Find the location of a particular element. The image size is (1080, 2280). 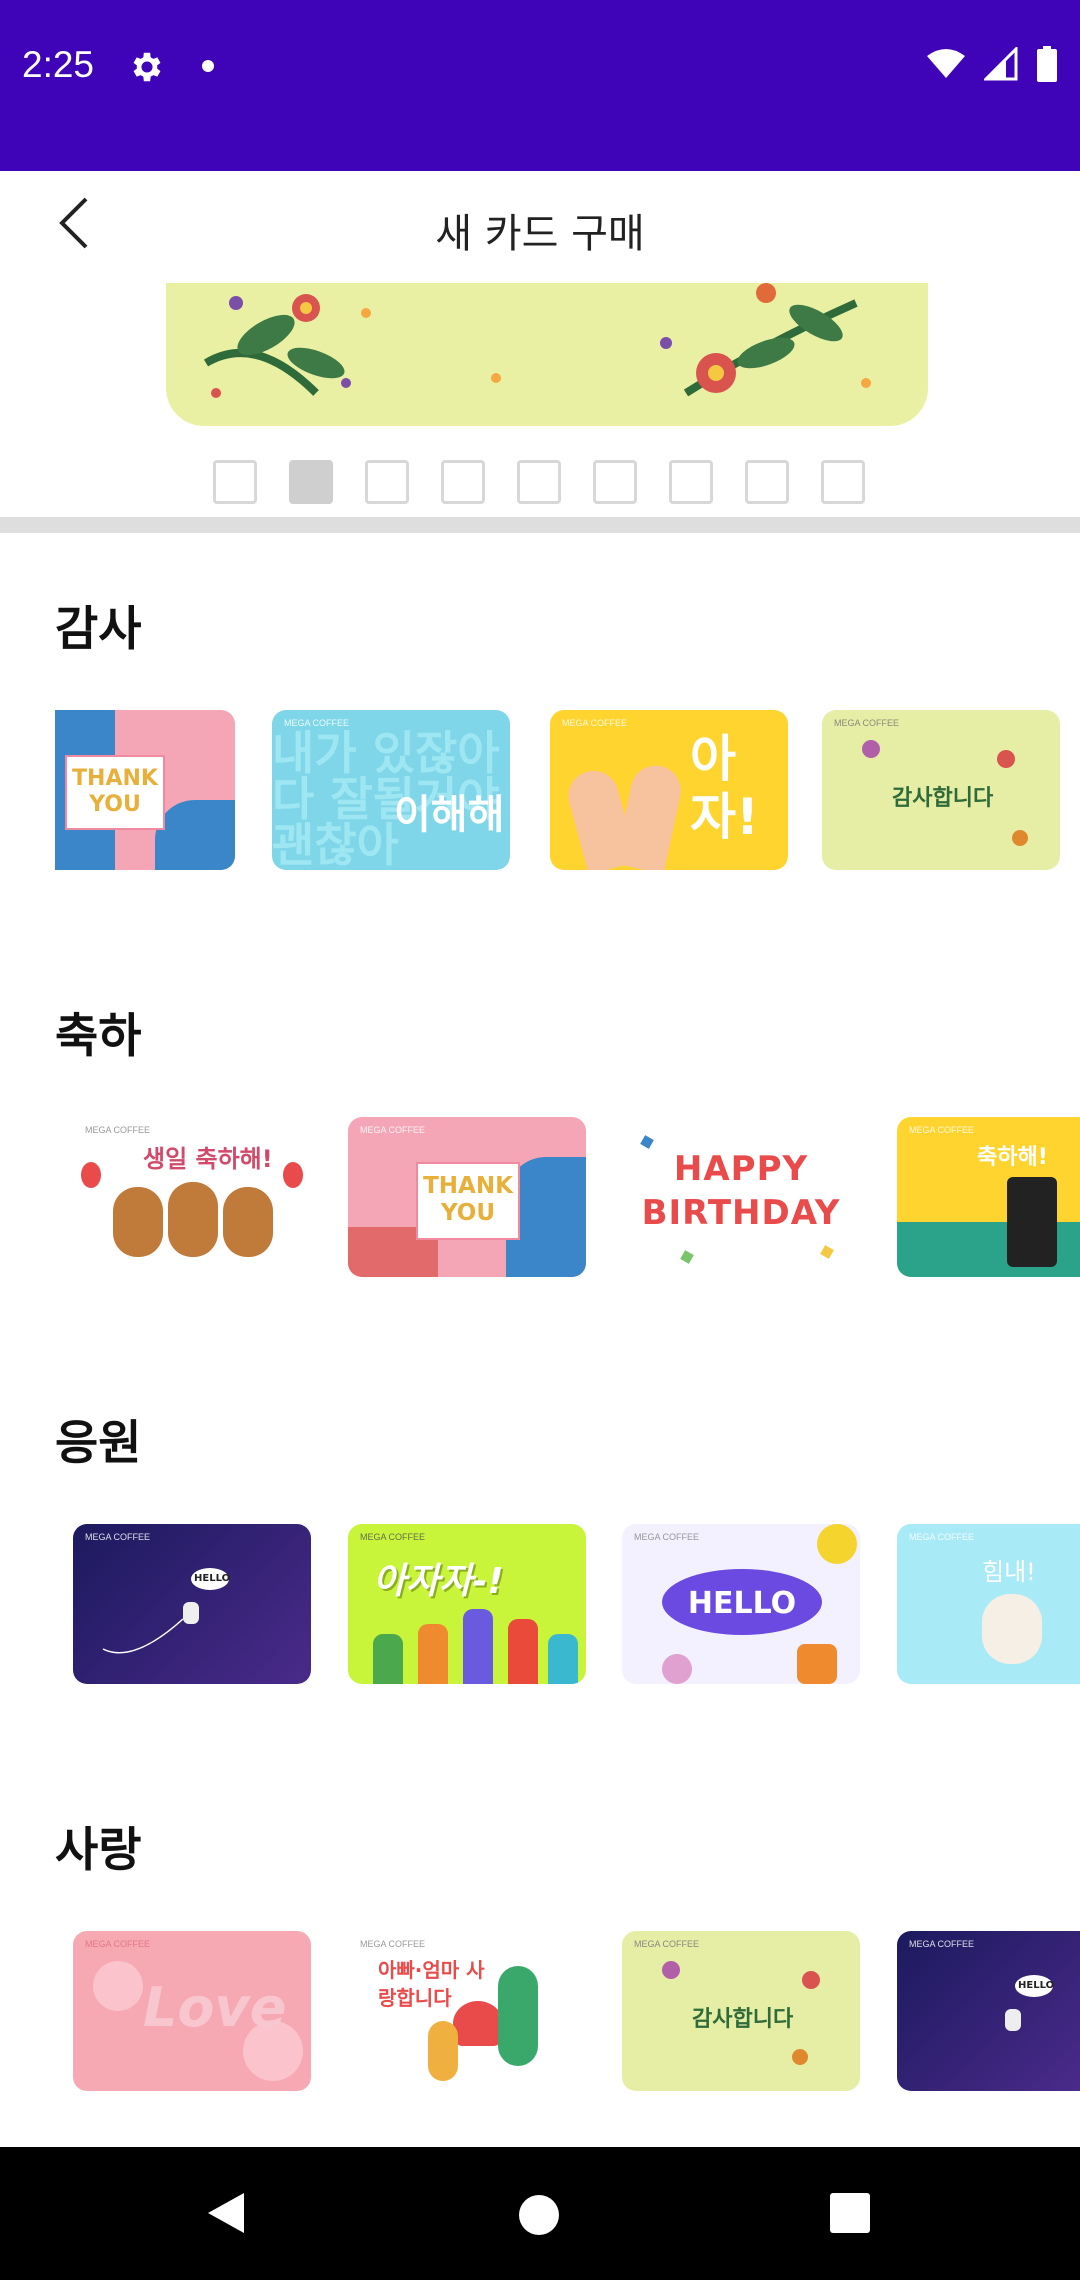

card-congrats-4: MEGA COFFEE 축하해! is located at coordinates (988, 1197).